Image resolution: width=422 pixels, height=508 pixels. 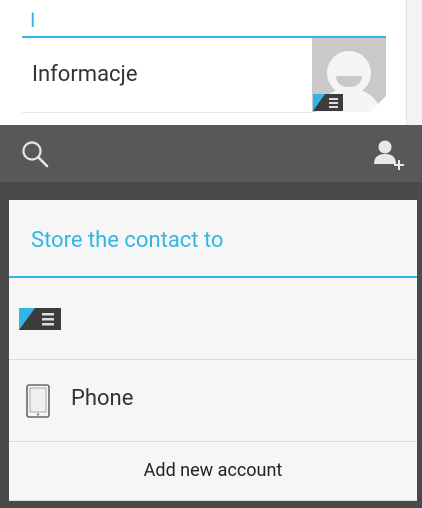 What do you see at coordinates (85, 74) in the screenshot?
I see `contact-name: Informacje` at bounding box center [85, 74].